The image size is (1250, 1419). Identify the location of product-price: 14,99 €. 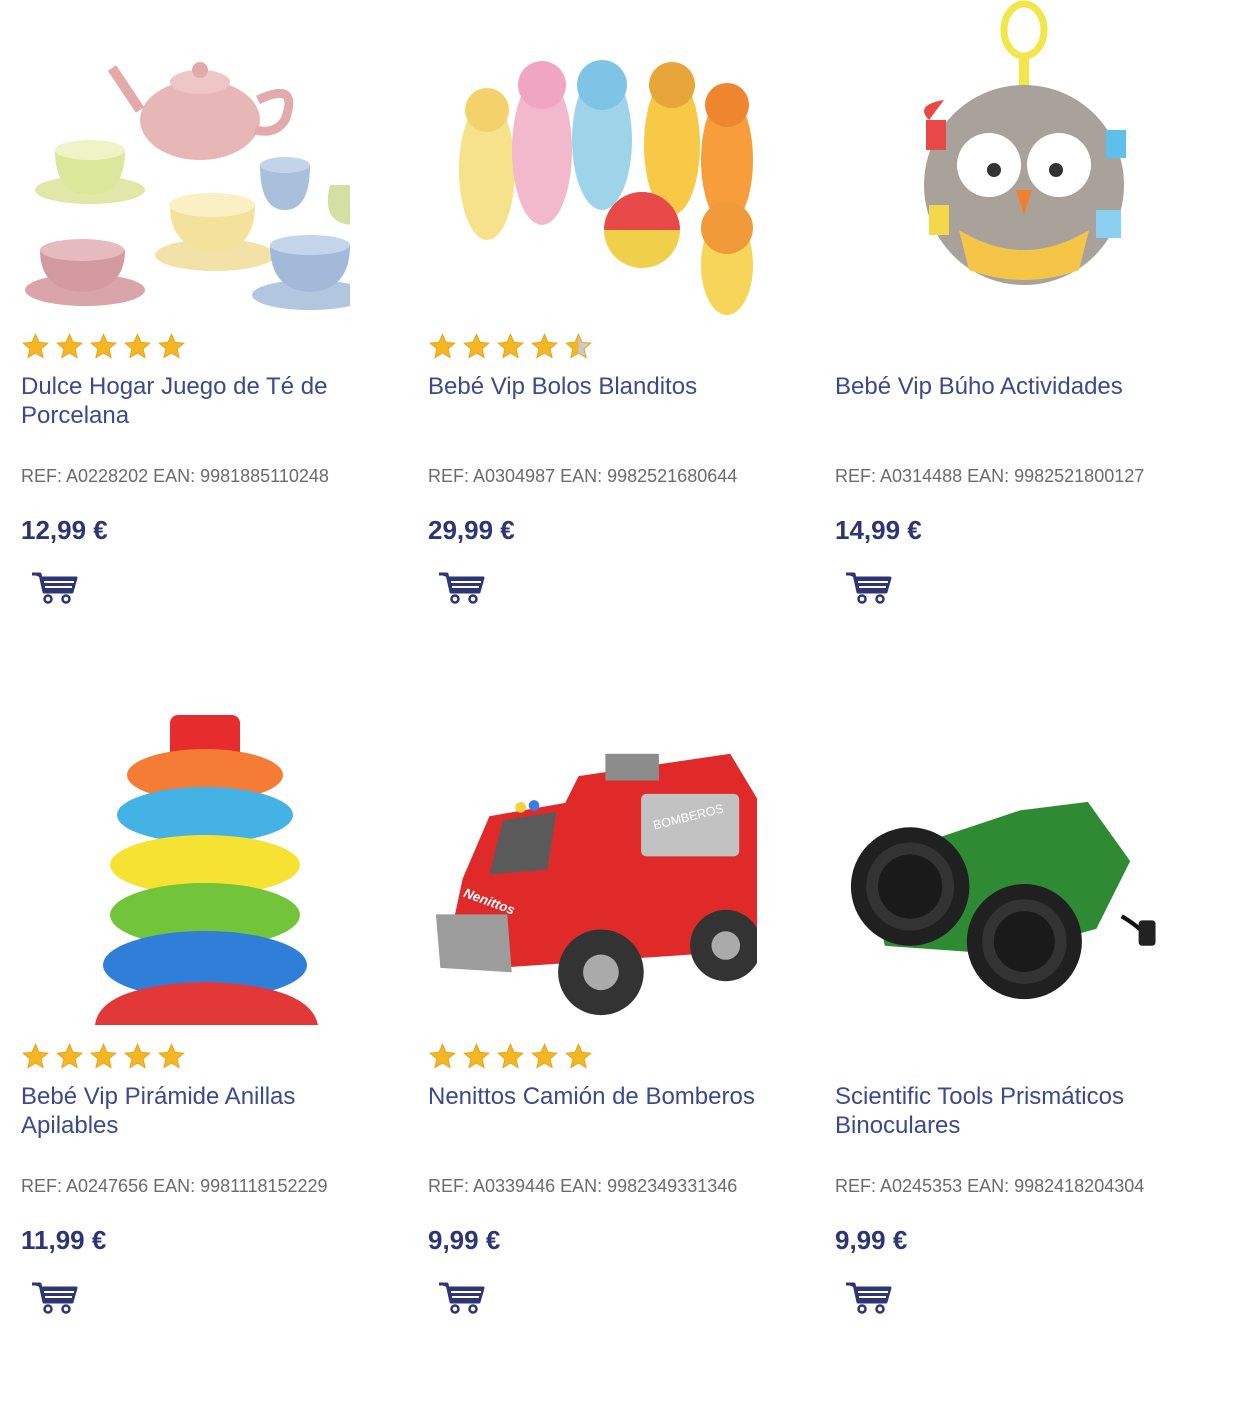
(878, 530).